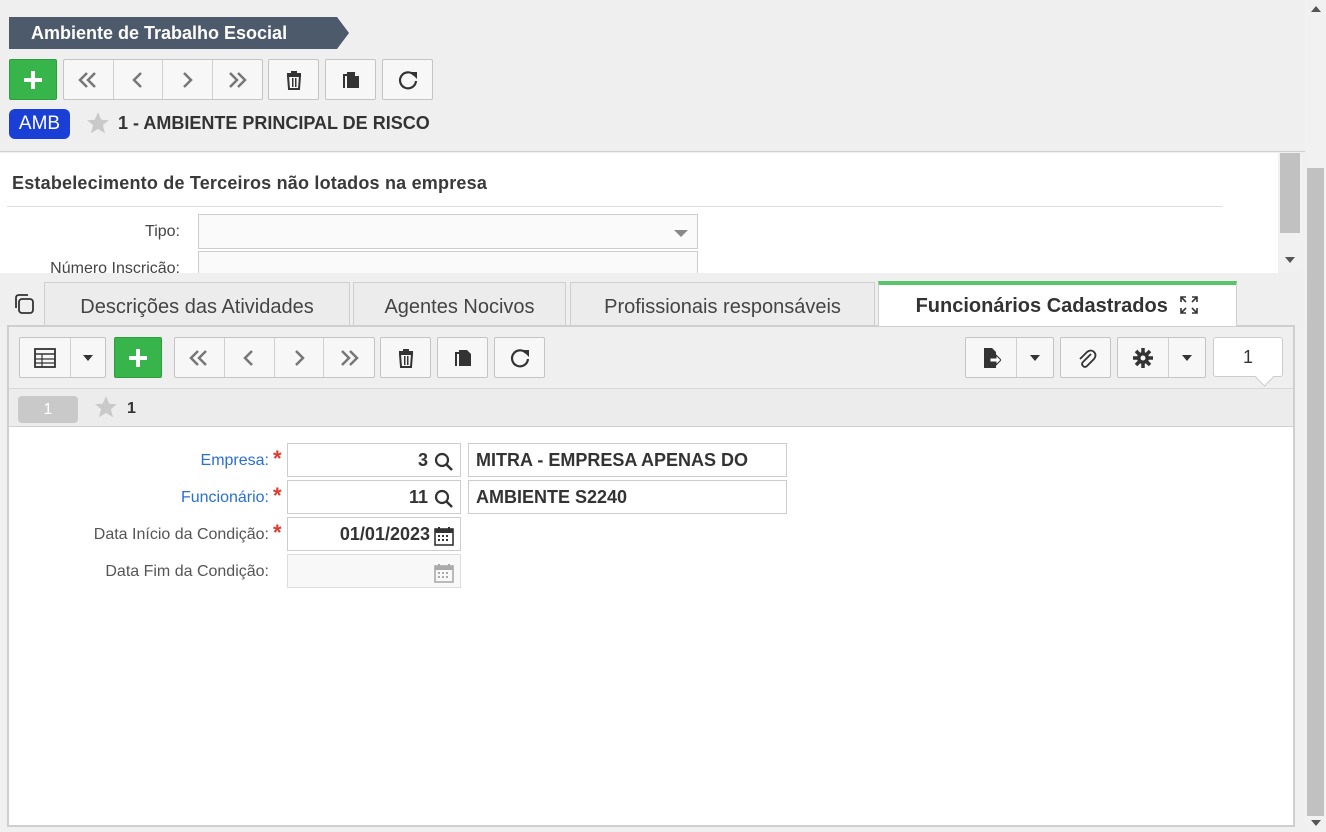  I want to click on tab-descricoes-atividades: Descrições das Atividades, so click(197, 304).